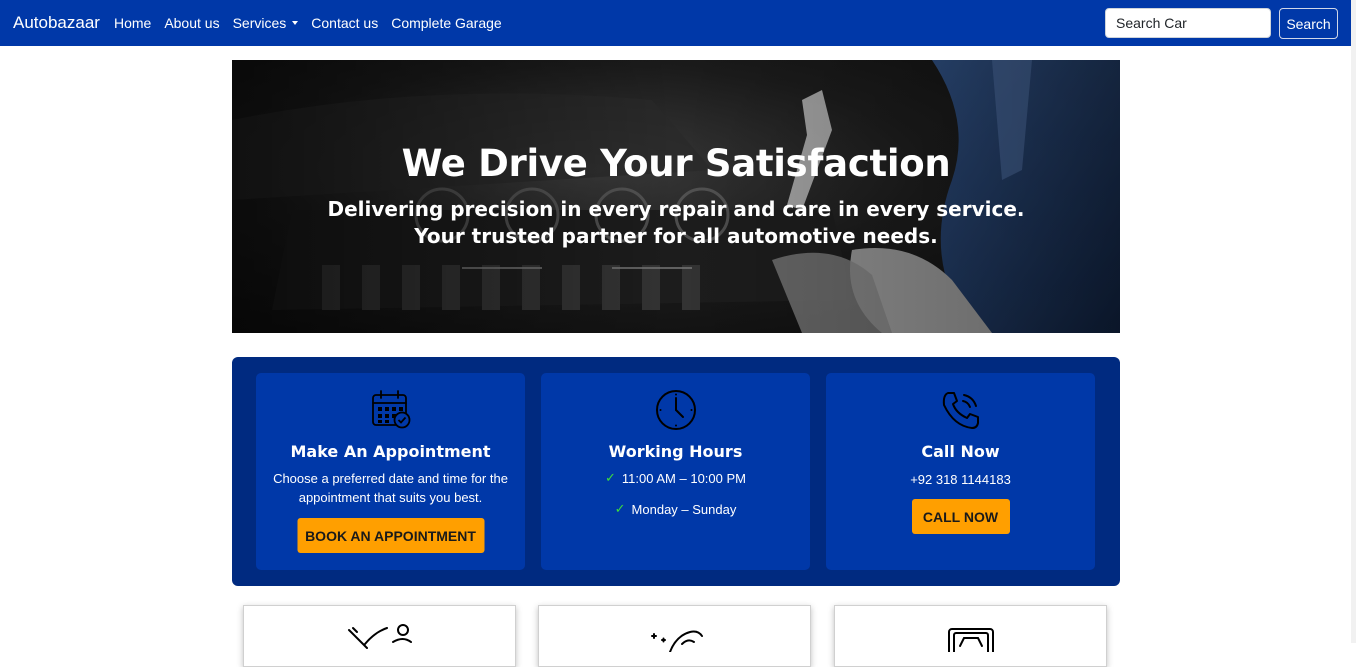  I want to click on call-now-title: Call Now, so click(960, 451).